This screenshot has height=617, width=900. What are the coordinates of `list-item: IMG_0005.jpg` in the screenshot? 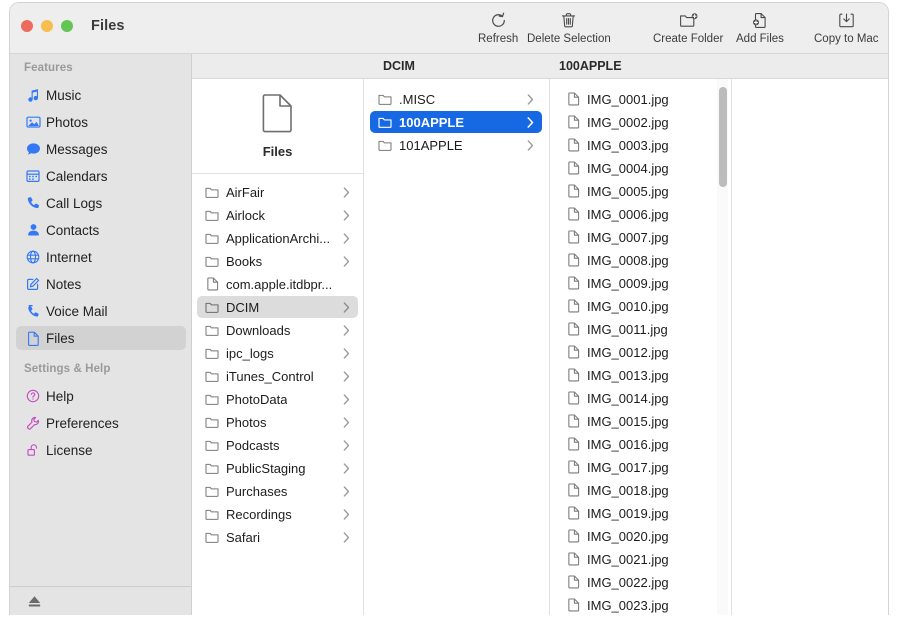 It's located at (638, 191).